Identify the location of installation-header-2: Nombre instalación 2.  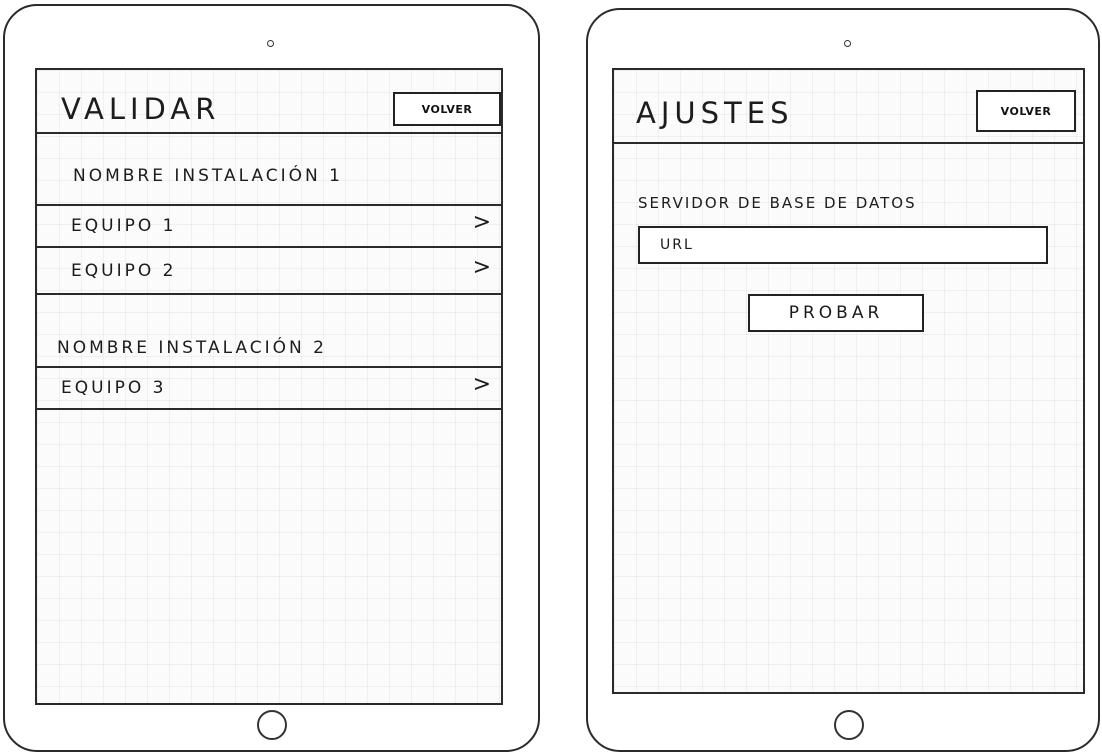
(192, 348).